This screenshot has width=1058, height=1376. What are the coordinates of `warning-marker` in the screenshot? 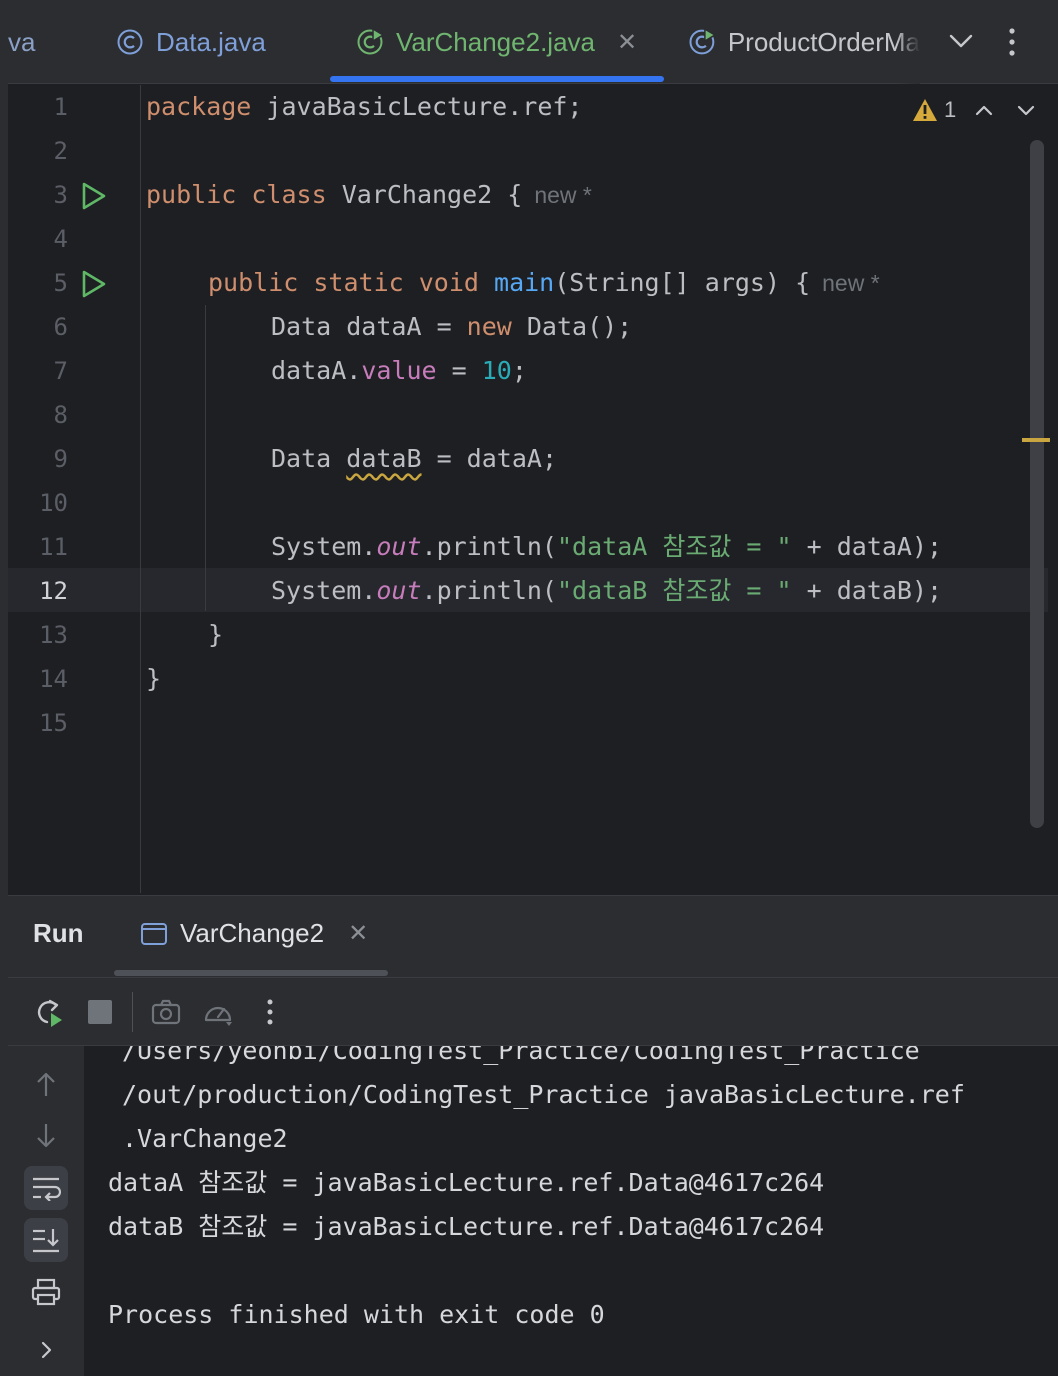 It's located at (1036, 440).